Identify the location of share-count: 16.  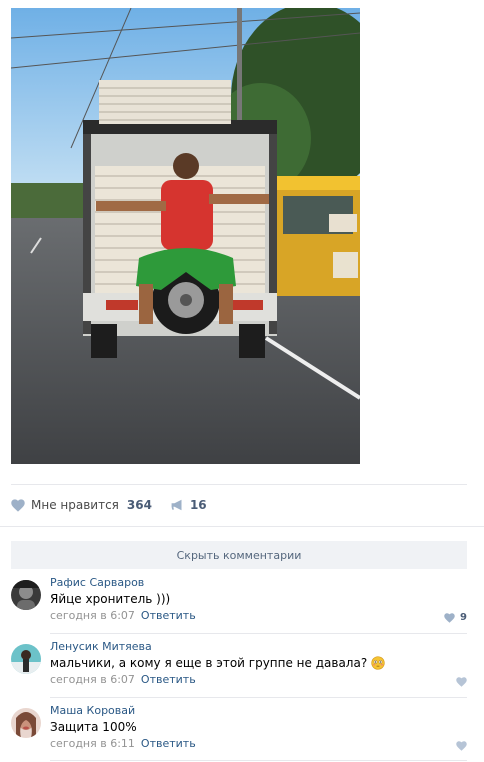
(198, 505).